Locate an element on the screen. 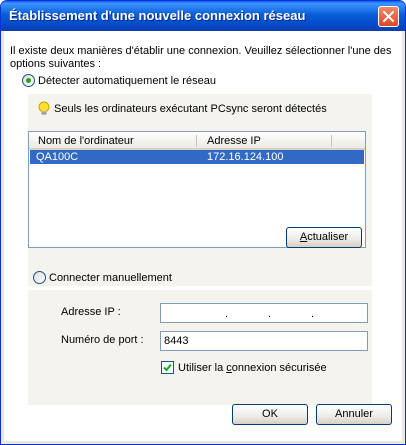 The height and width of the screenshot is (445, 406). close-icon is located at coordinates (388, 16).